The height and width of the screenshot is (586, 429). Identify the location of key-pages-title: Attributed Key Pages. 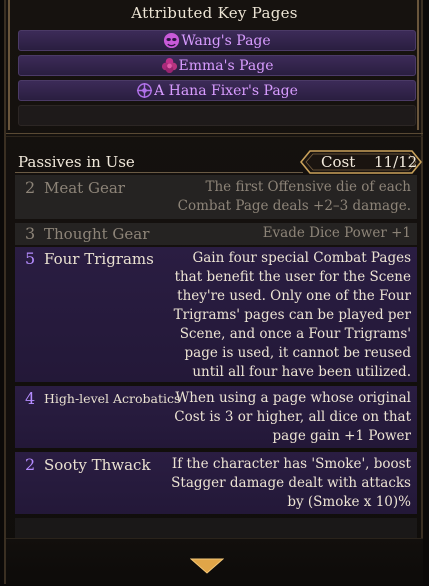
(214, 13).